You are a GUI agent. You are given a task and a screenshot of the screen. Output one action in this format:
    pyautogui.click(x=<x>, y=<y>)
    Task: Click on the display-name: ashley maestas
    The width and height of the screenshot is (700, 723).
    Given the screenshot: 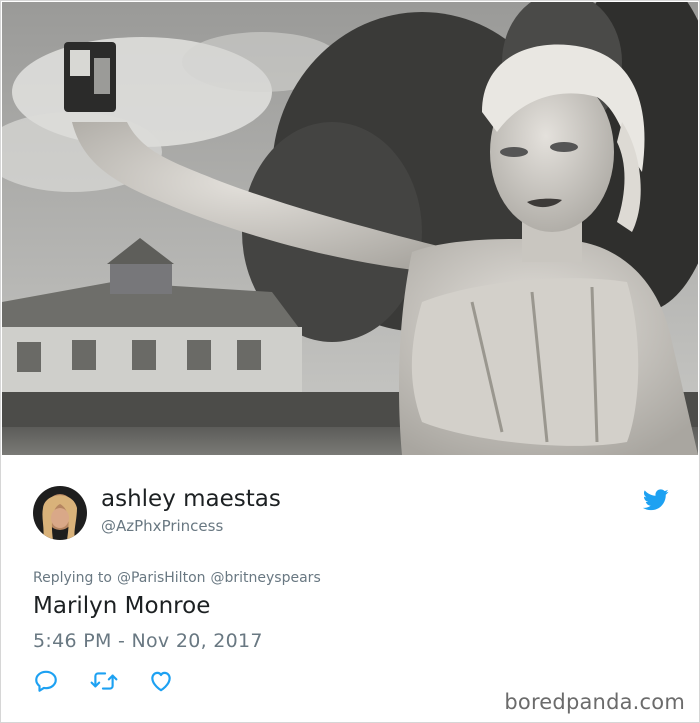 What is the action you would take?
    pyautogui.click(x=191, y=499)
    